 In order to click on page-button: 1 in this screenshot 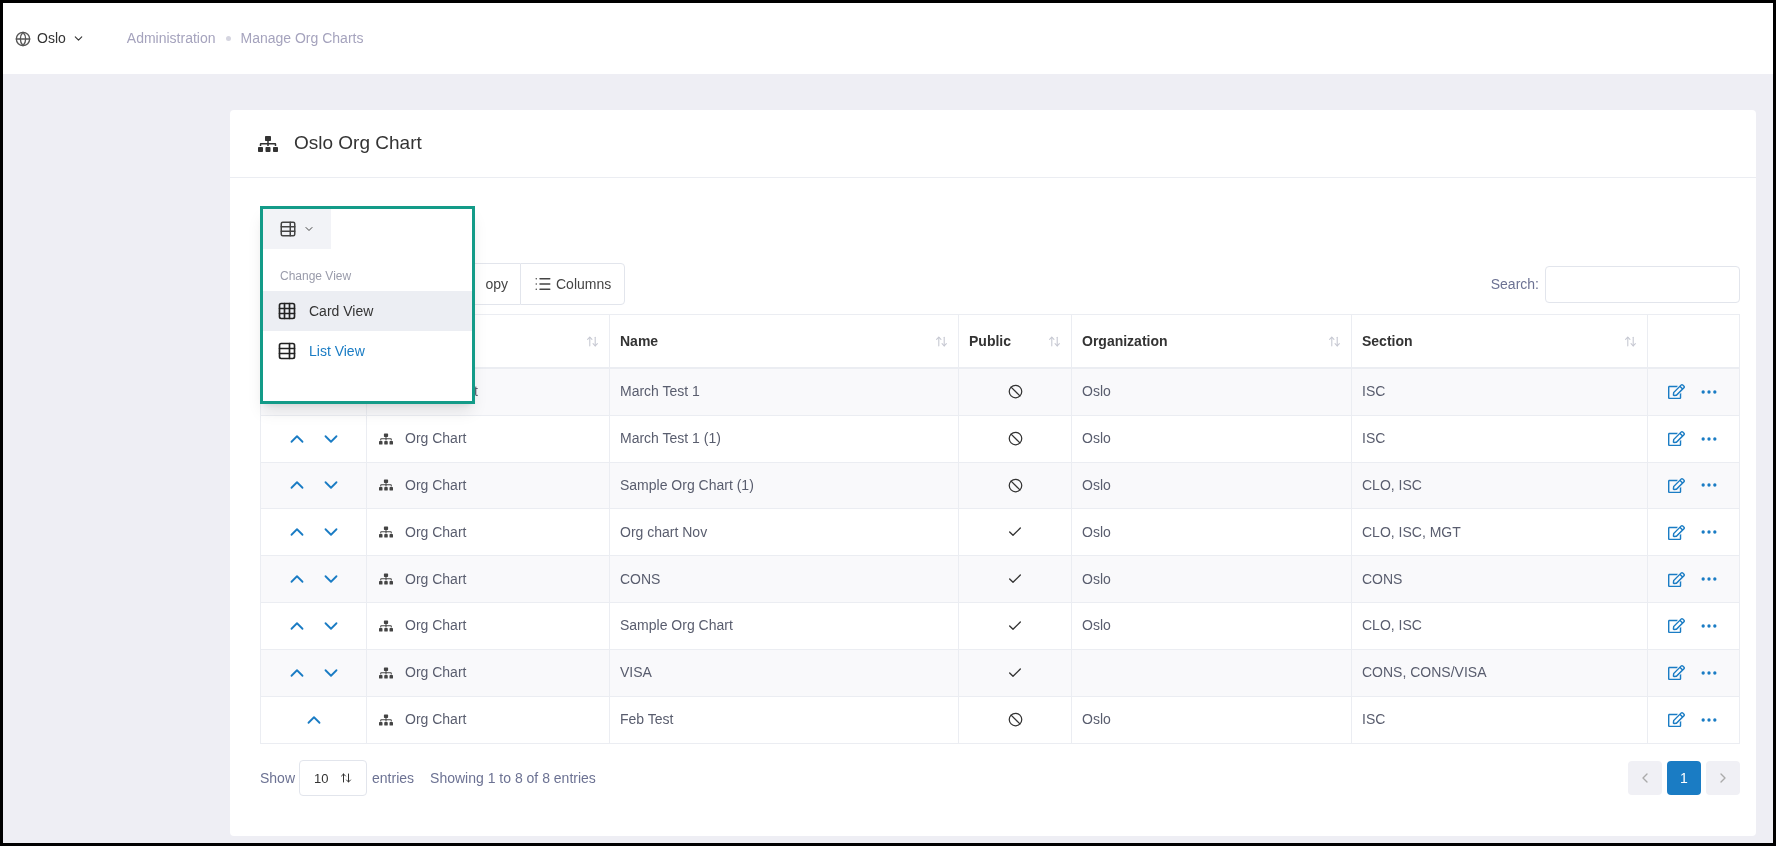, I will do `click(1684, 778)`.